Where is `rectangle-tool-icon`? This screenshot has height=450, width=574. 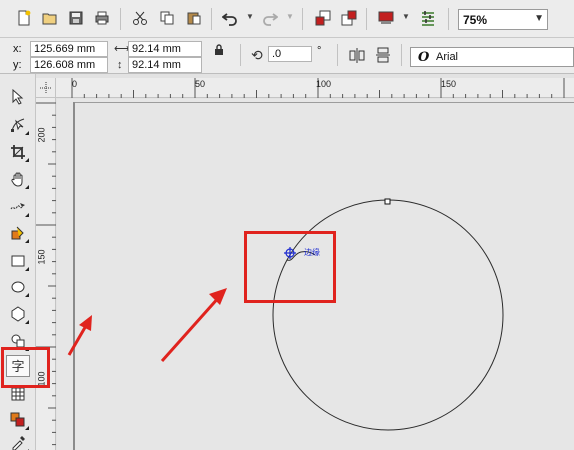
rectangle-tool-icon is located at coordinates (18, 261).